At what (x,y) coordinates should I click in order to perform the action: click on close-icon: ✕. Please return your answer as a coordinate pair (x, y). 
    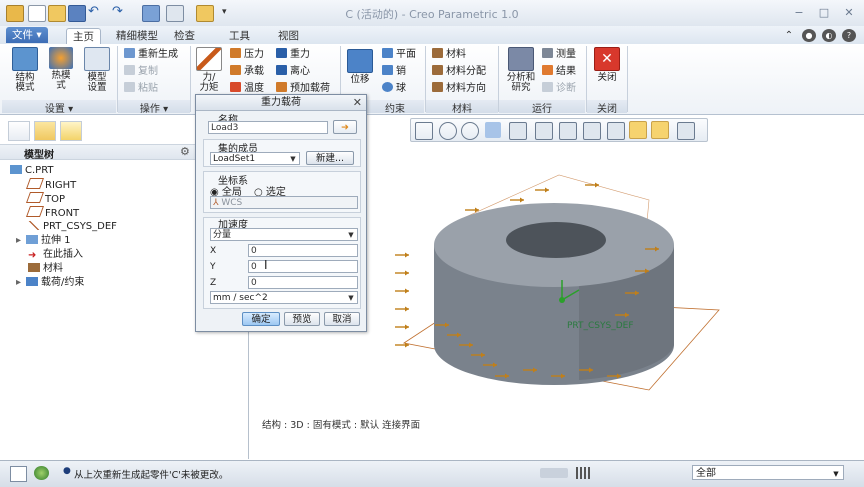
    Looking at the image, I should click on (607, 59).